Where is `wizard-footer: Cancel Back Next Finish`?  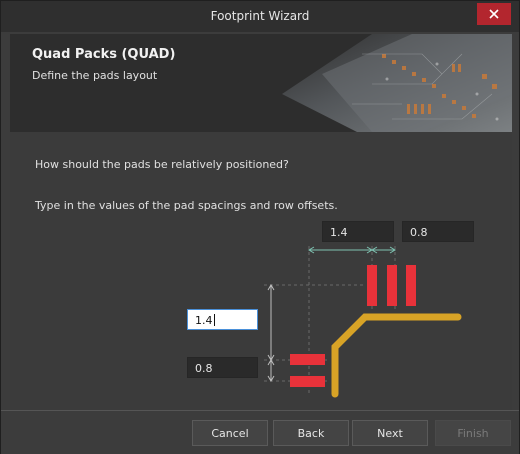
wizard-footer: Cancel Back Next Finish is located at coordinates (260, 432).